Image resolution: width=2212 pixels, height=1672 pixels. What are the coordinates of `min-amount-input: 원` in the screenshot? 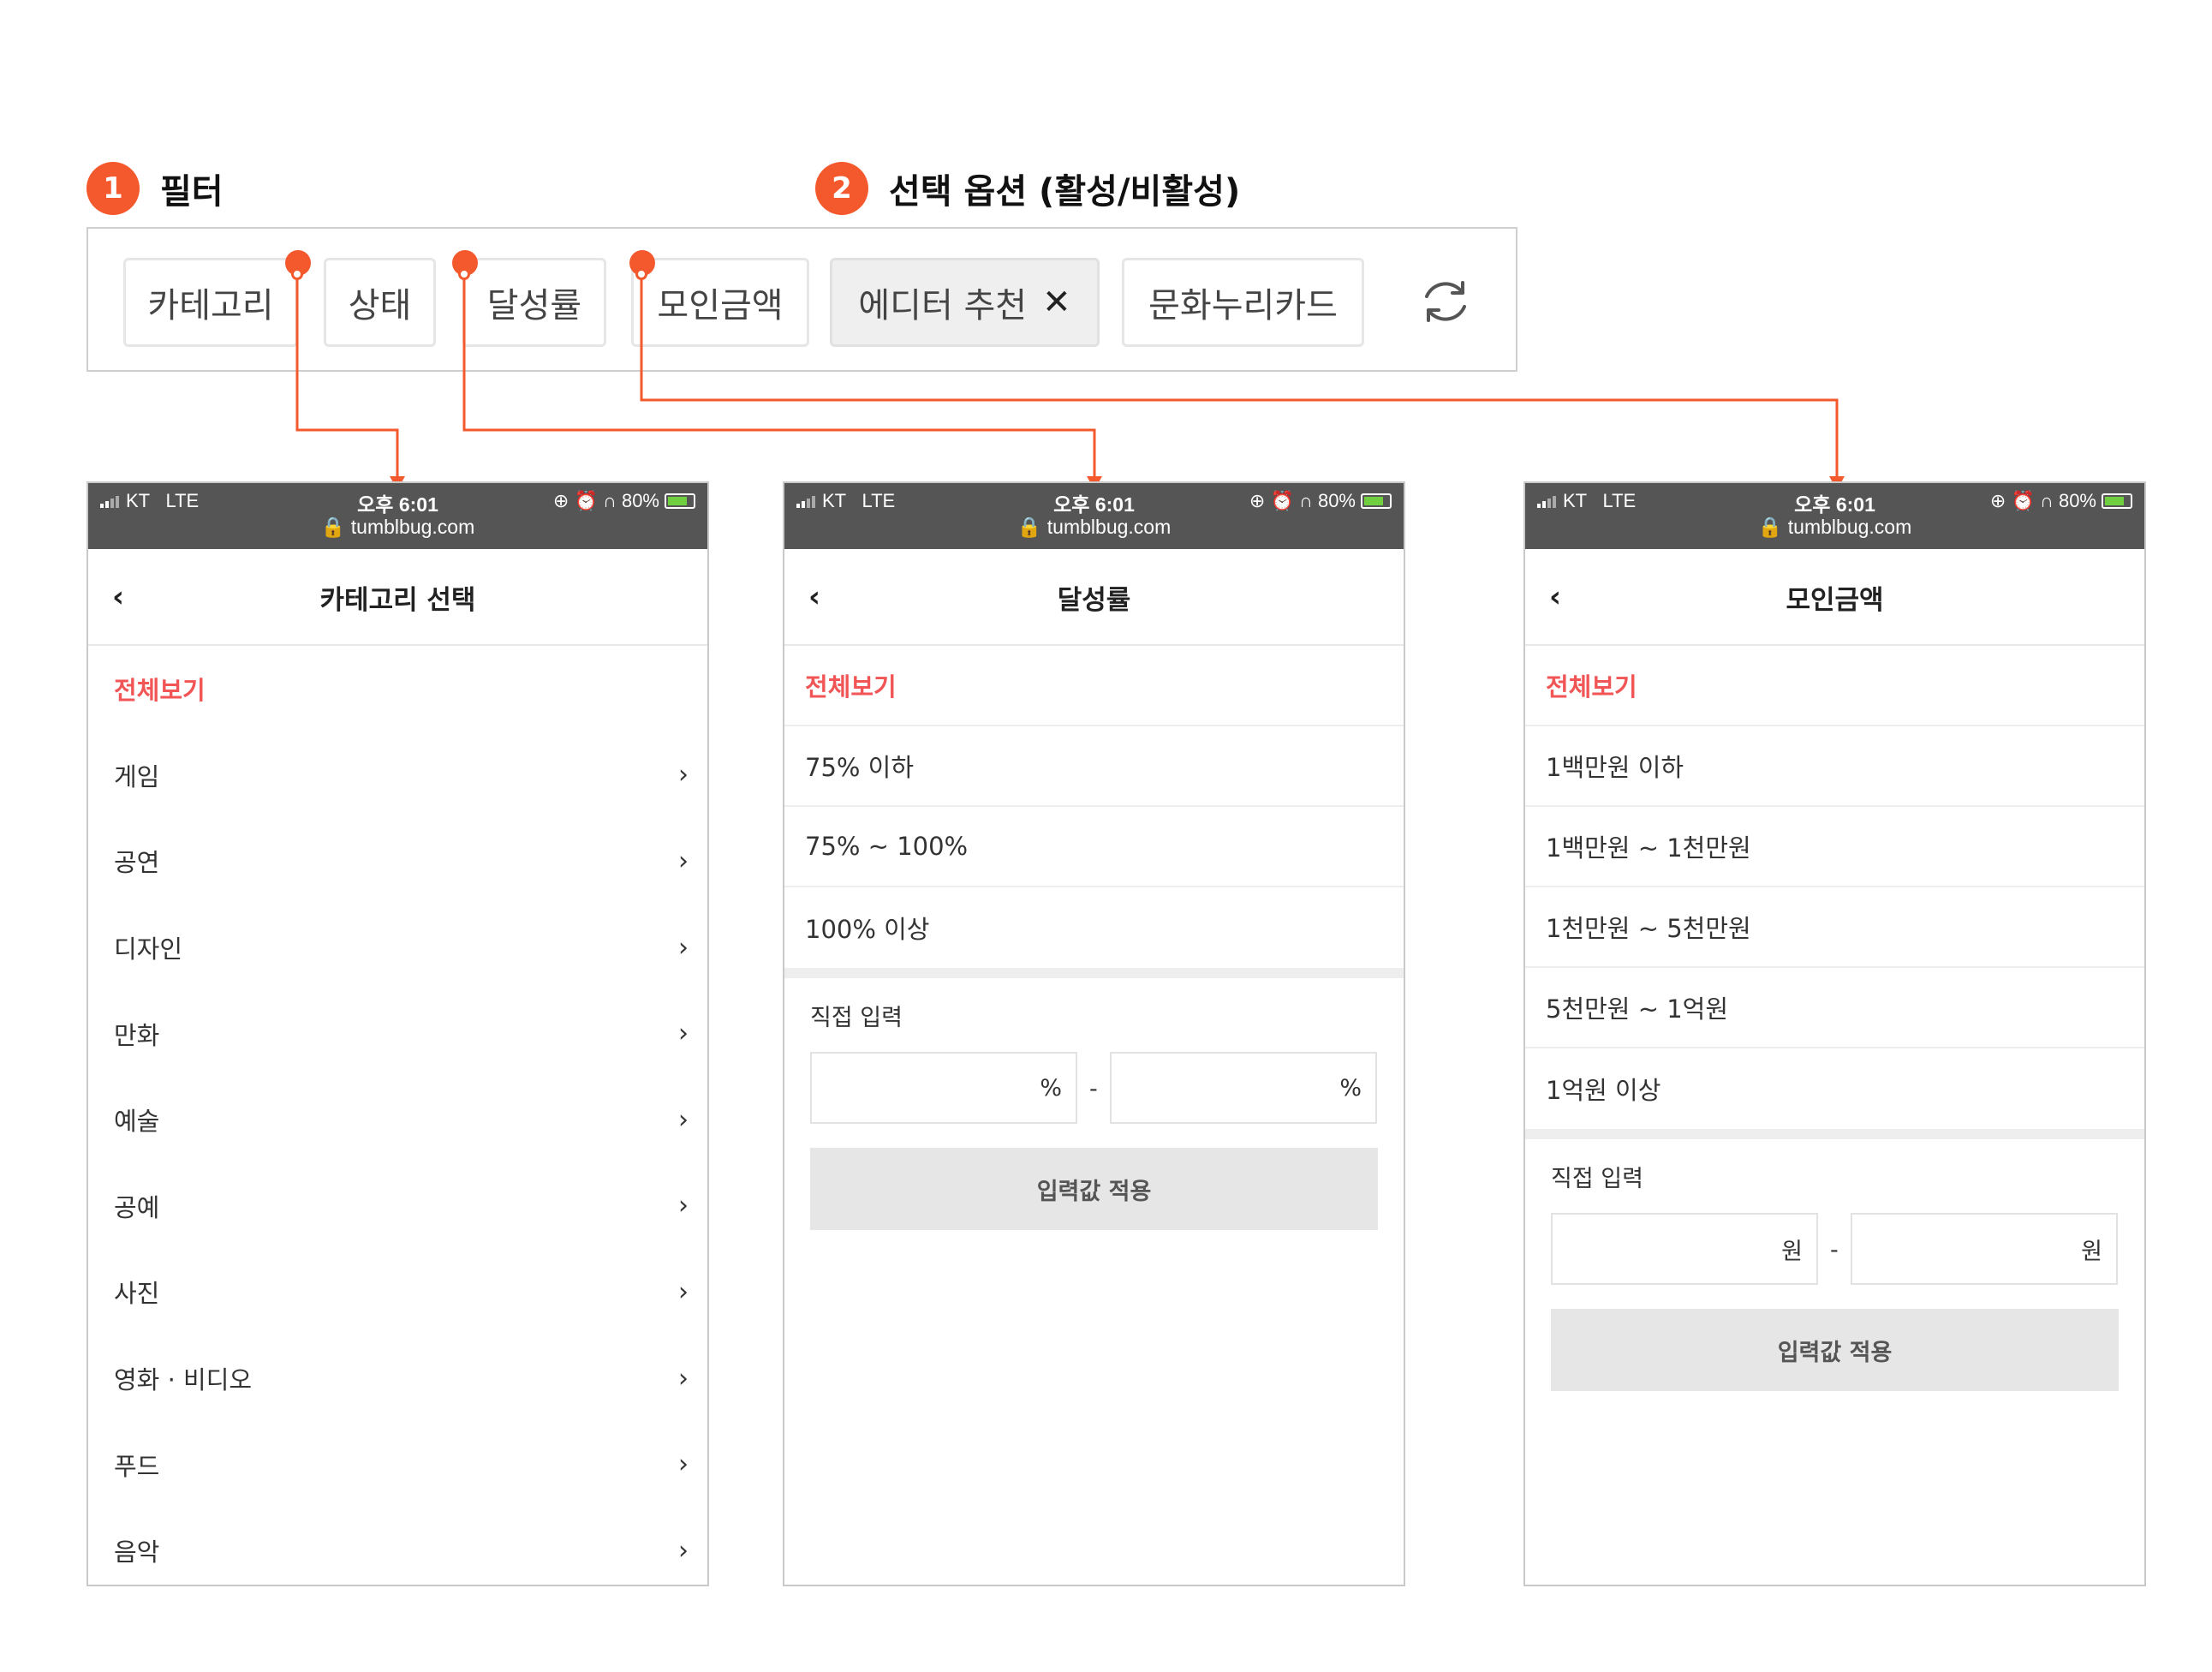 It's located at (1684, 1249).